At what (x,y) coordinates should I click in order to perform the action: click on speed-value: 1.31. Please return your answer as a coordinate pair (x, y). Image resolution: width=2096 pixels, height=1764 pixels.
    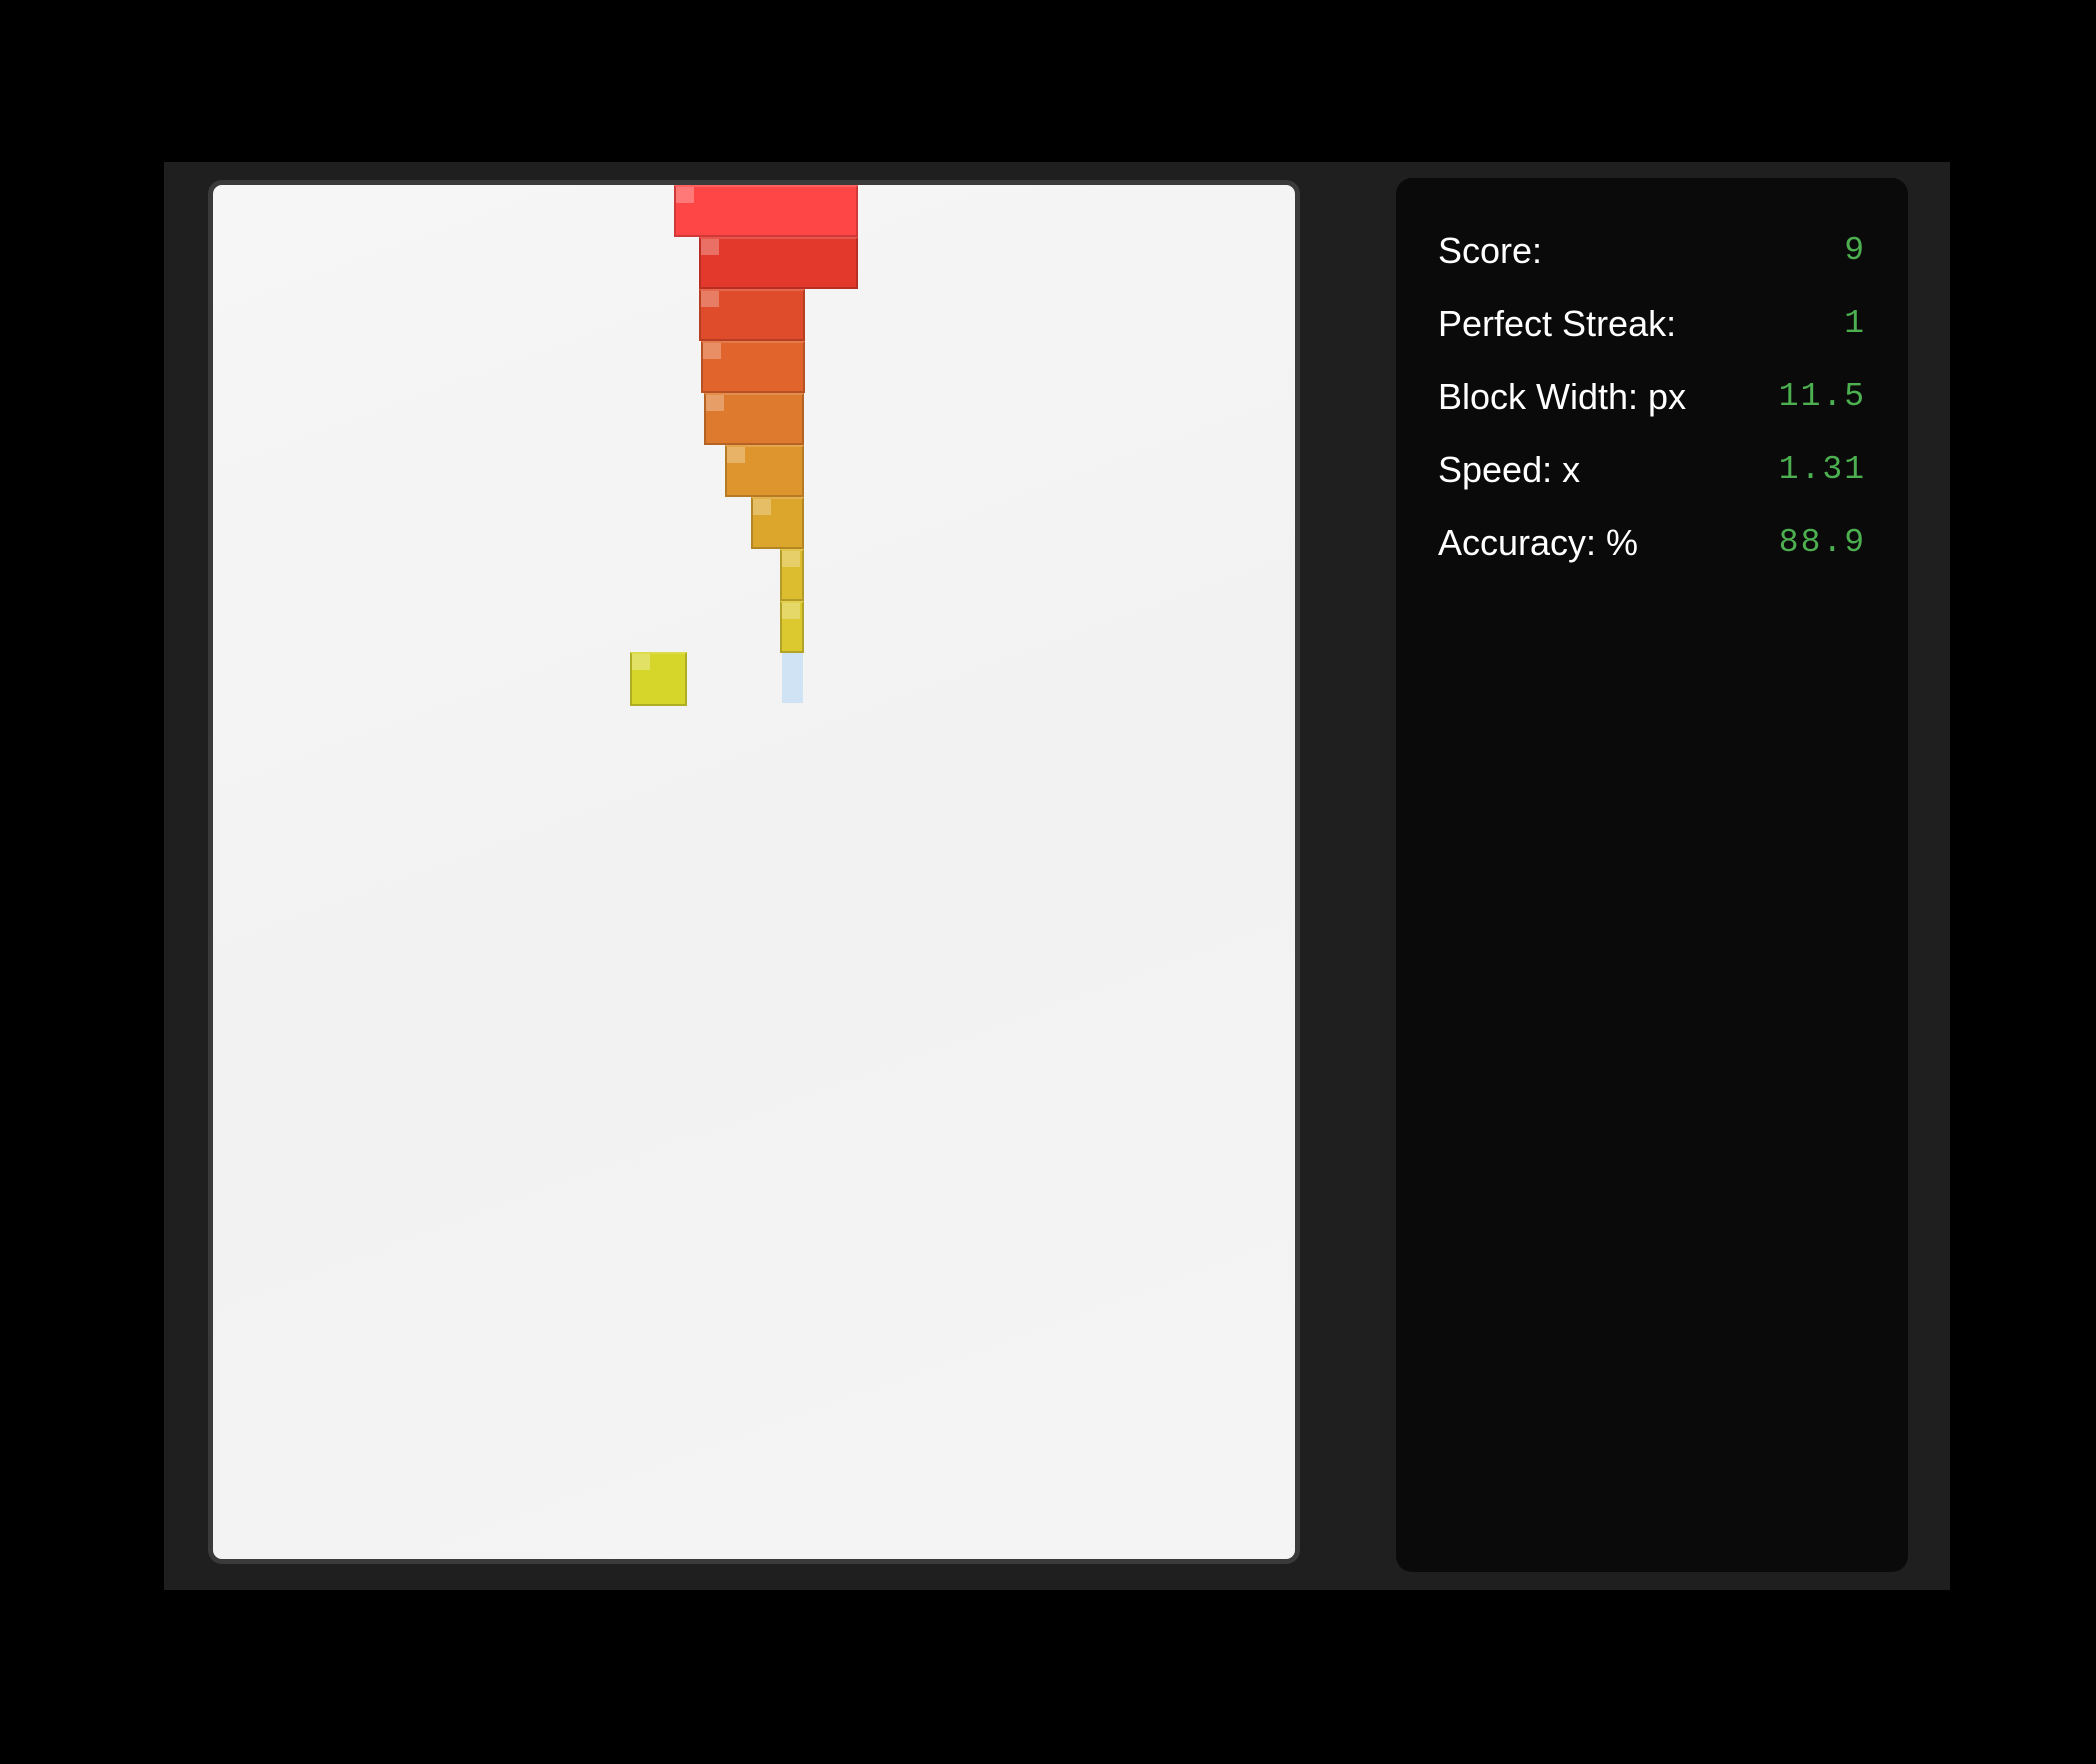
    Looking at the image, I should click on (1822, 469).